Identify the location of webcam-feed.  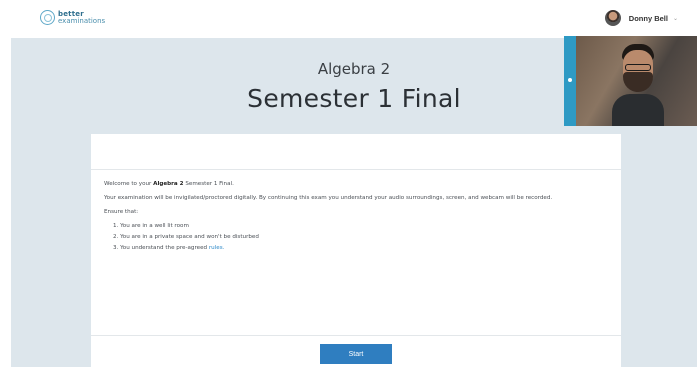
(636, 81).